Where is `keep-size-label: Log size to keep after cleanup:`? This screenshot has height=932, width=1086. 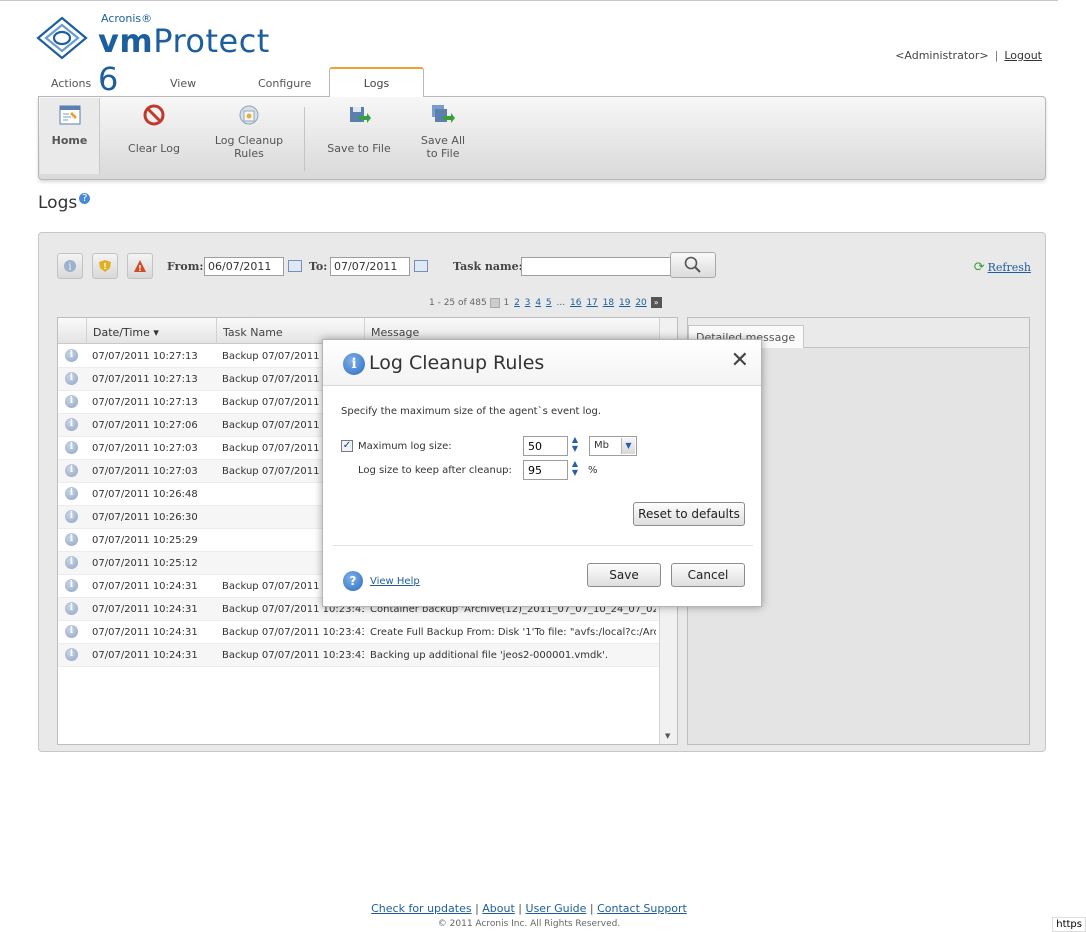
keep-size-label: Log size to keep after cleanup: is located at coordinates (435, 470).